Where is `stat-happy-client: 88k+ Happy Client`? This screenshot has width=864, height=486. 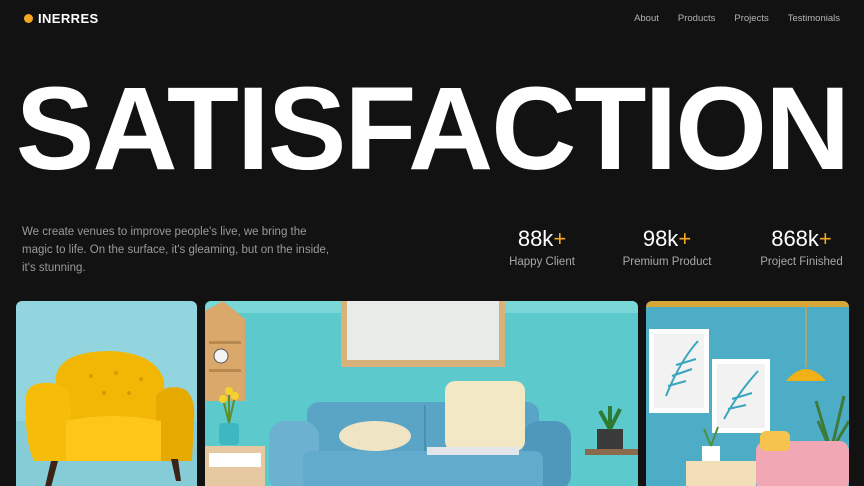 stat-happy-client: 88k+ Happy Client is located at coordinates (542, 247).